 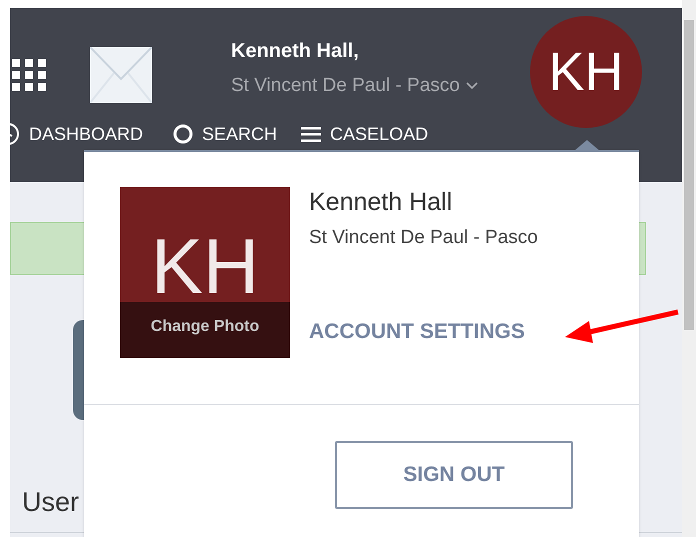 I want to click on scrollbar, so click(x=689, y=268).